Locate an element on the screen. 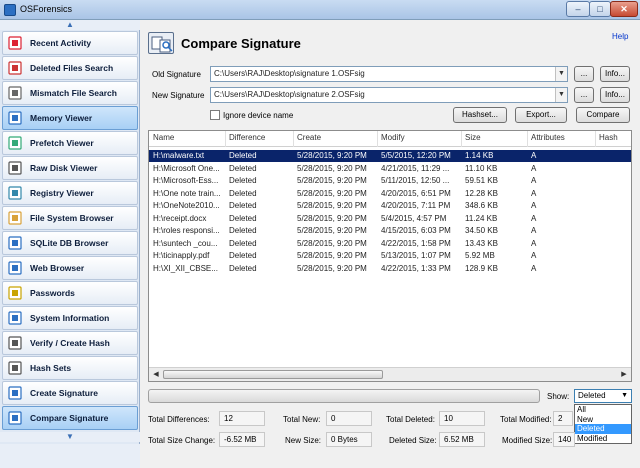 This screenshot has height=468, width=640. table-cell: 5/4/2015, 4:57 PM is located at coordinates (414, 218).